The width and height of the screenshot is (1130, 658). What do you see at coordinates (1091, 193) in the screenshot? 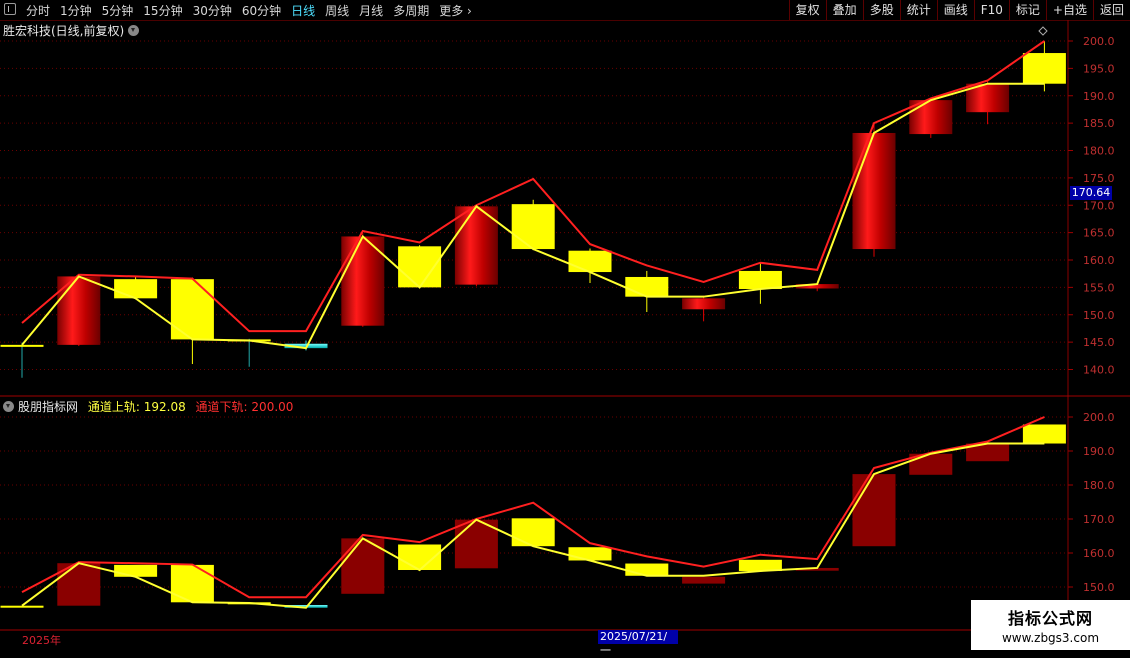
I see `current-price-tag: 170.64` at bounding box center [1091, 193].